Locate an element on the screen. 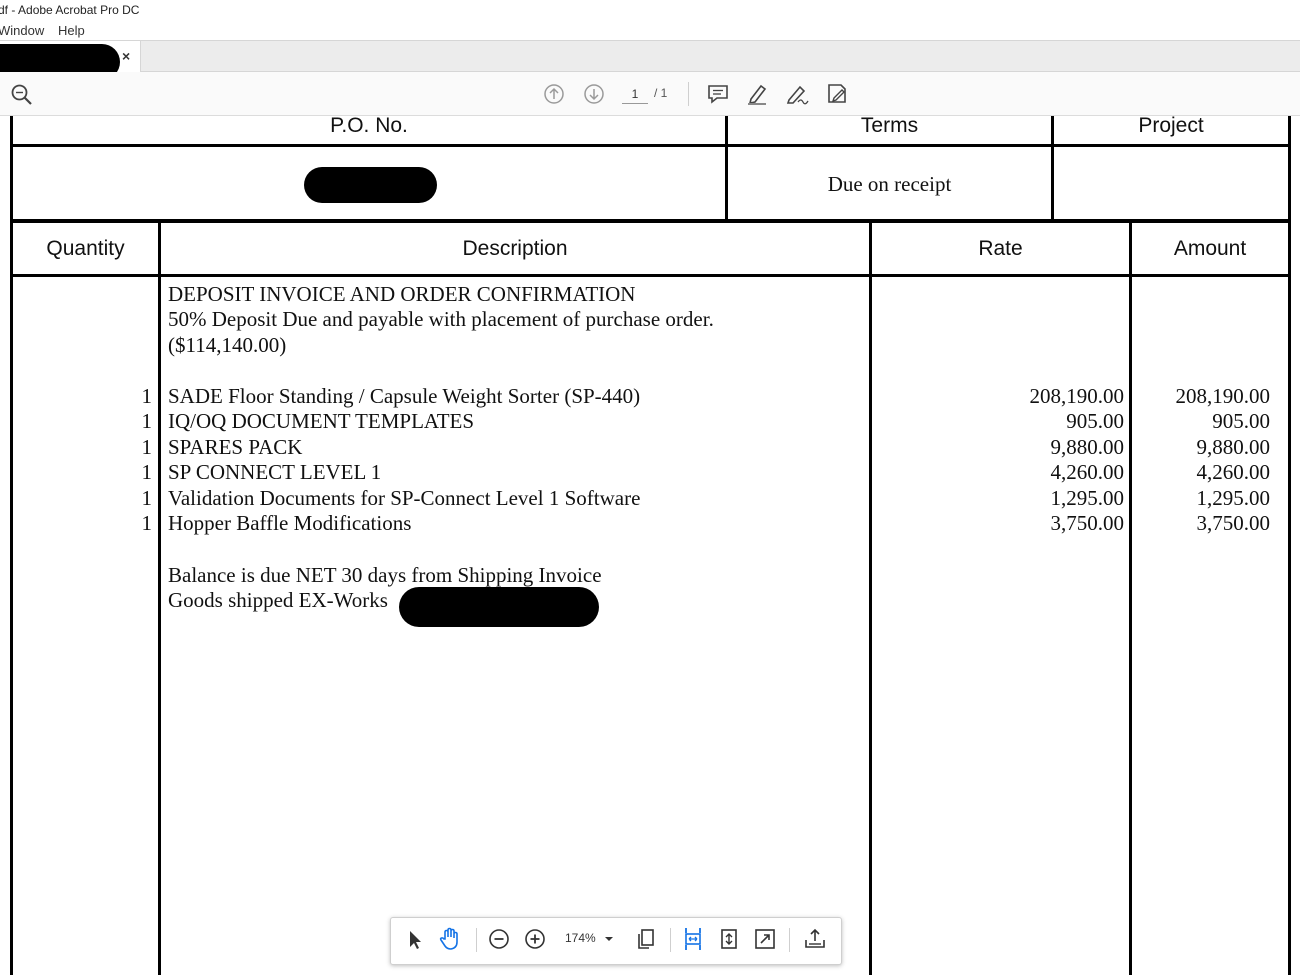 The image size is (1300, 975). zoom-out-icon is located at coordinates (499, 939).